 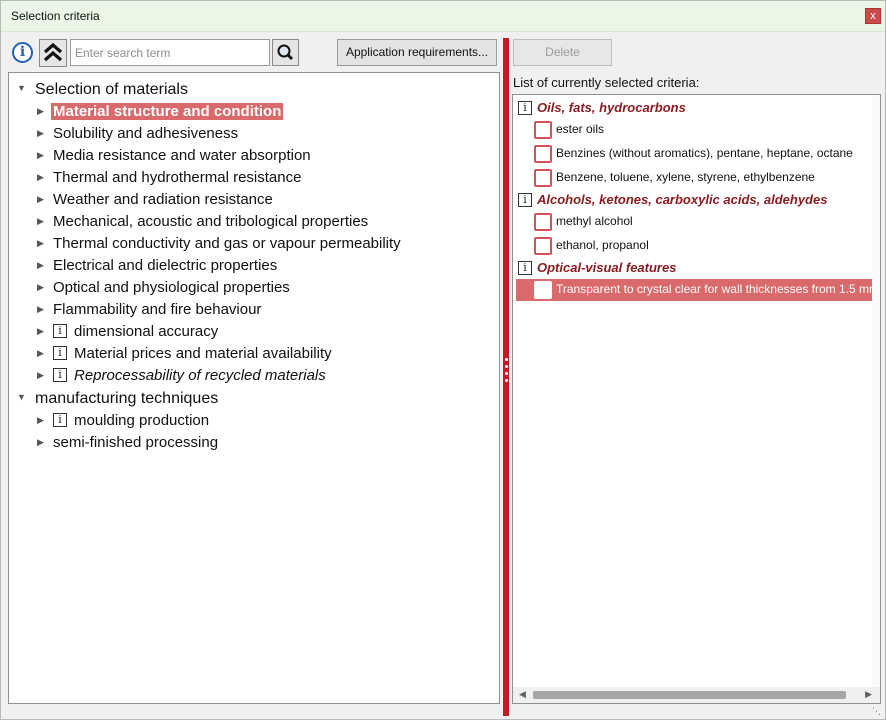 I want to click on collapse-all-button, so click(x=53, y=53).